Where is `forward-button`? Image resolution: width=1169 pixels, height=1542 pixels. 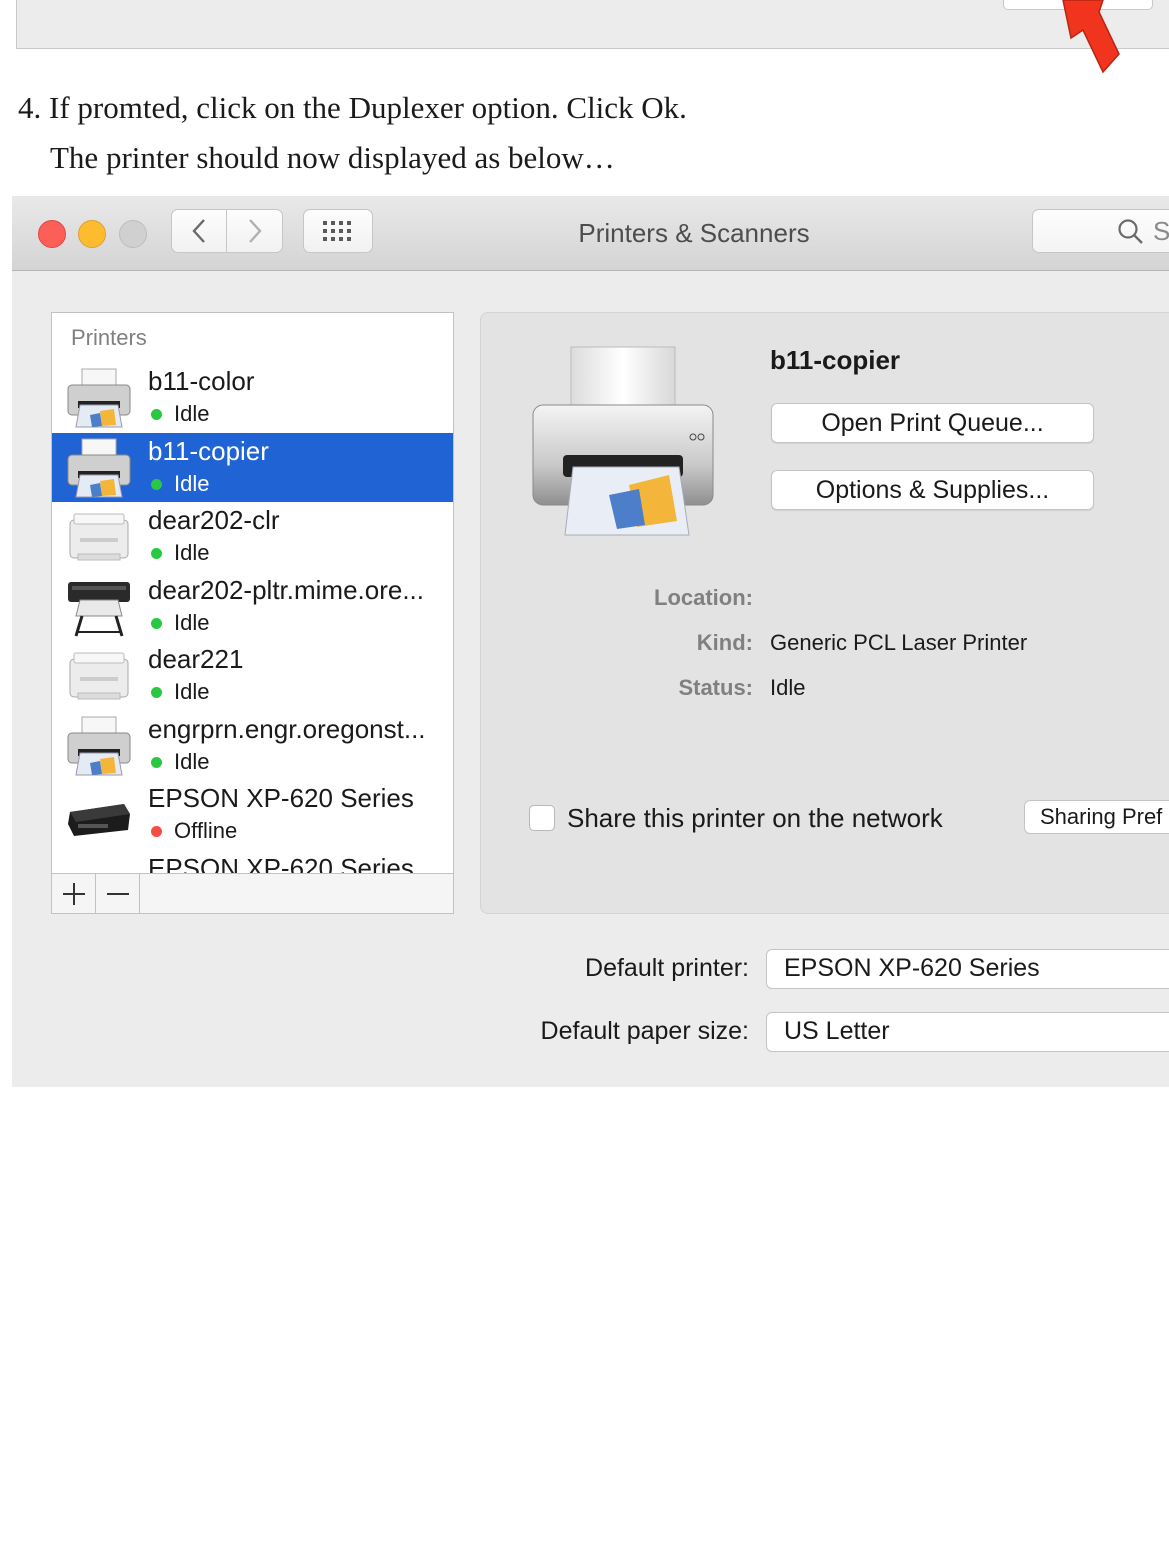
forward-button is located at coordinates (255, 231).